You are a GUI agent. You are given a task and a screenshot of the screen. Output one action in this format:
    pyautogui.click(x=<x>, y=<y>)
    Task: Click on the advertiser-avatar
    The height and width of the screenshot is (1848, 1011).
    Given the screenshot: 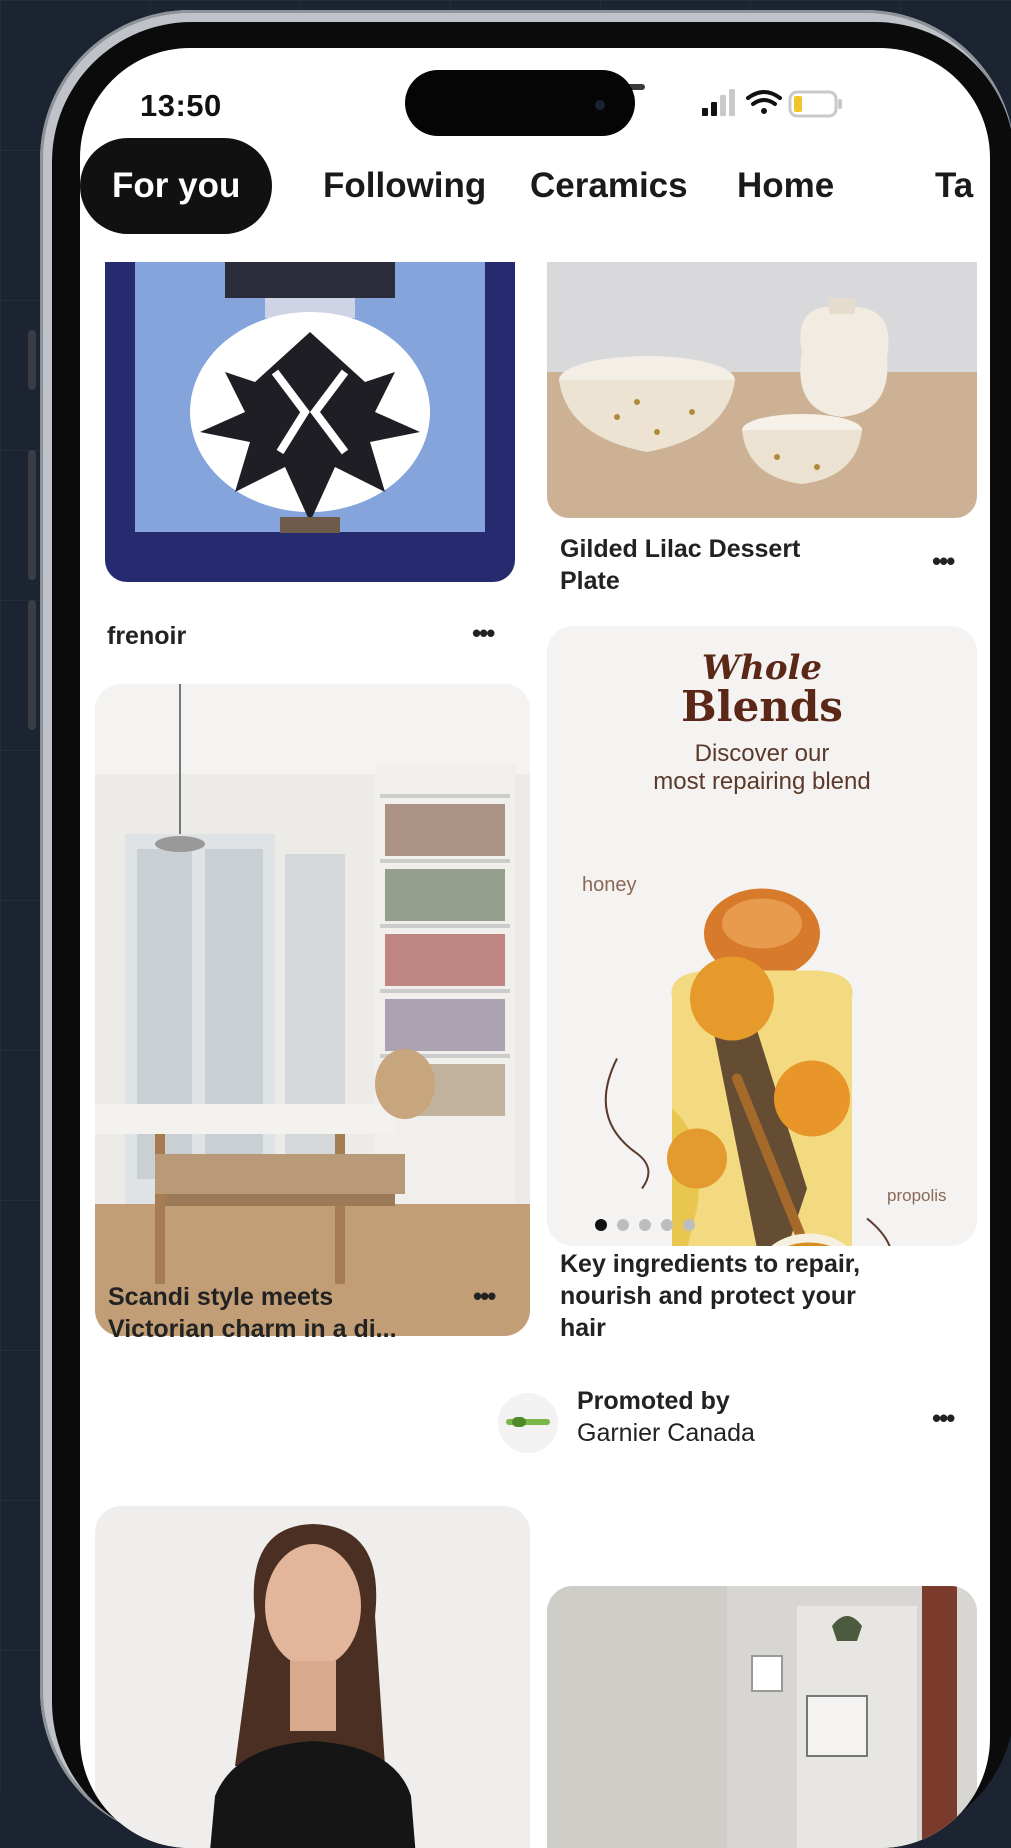 What is the action you would take?
    pyautogui.click(x=528, y=1423)
    